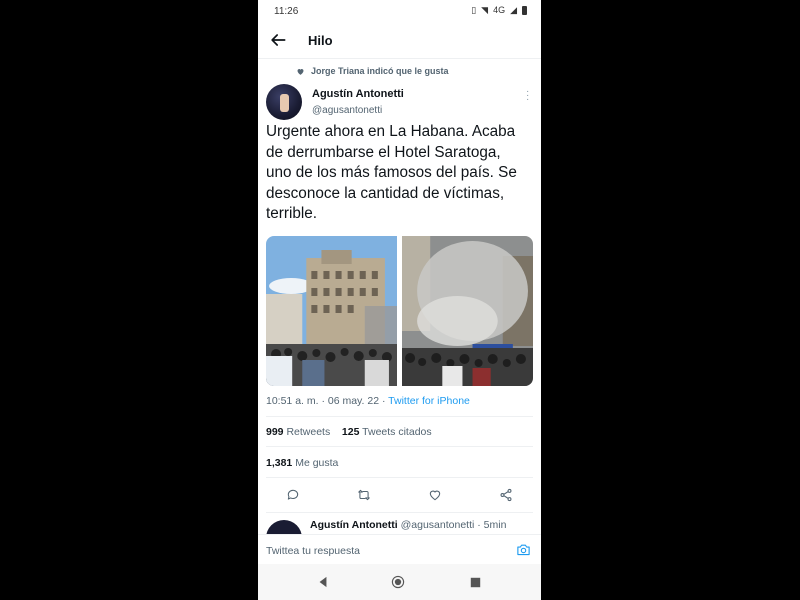 The width and height of the screenshot is (800, 600). I want to click on reply-button, so click(293, 495).